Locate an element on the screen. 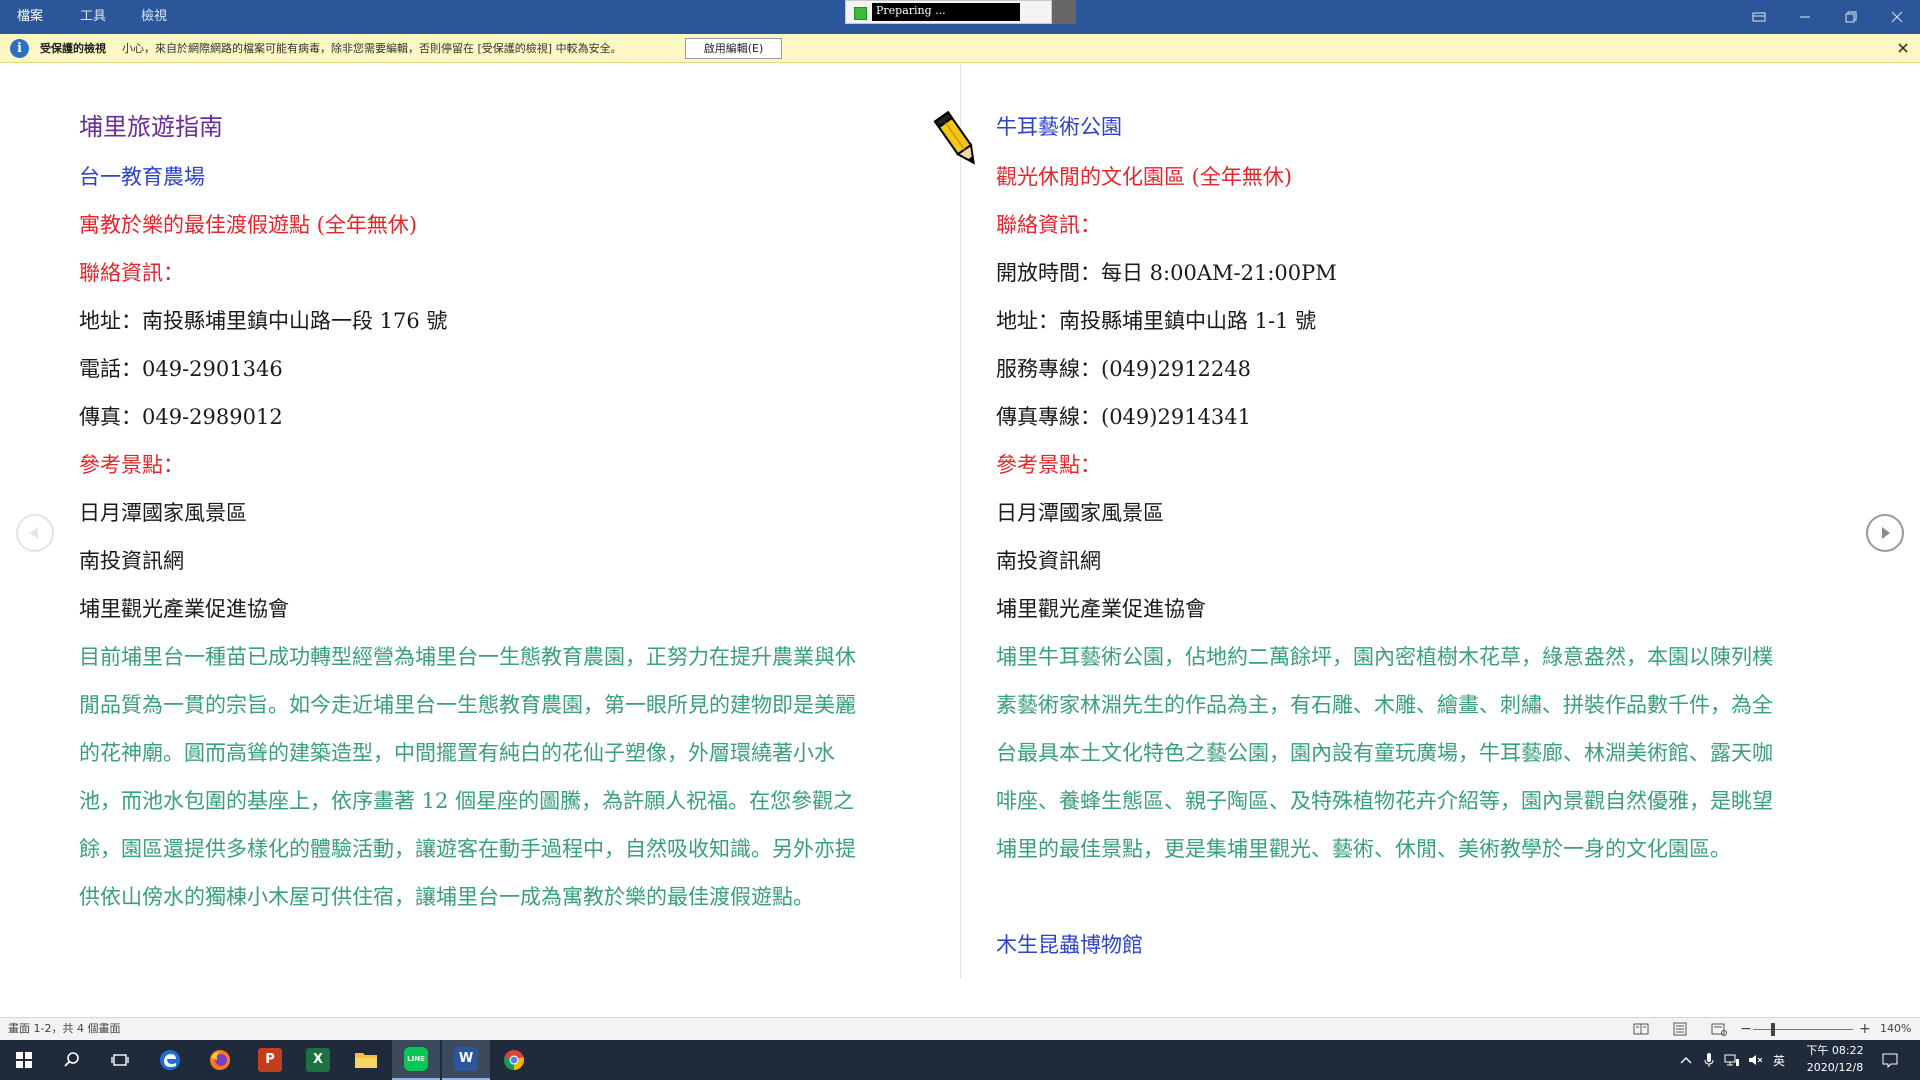 This screenshot has height=1080, width=1920. address: 地址：南投縣埔里鎮中山路 1-1 號 is located at coordinates (1156, 321).